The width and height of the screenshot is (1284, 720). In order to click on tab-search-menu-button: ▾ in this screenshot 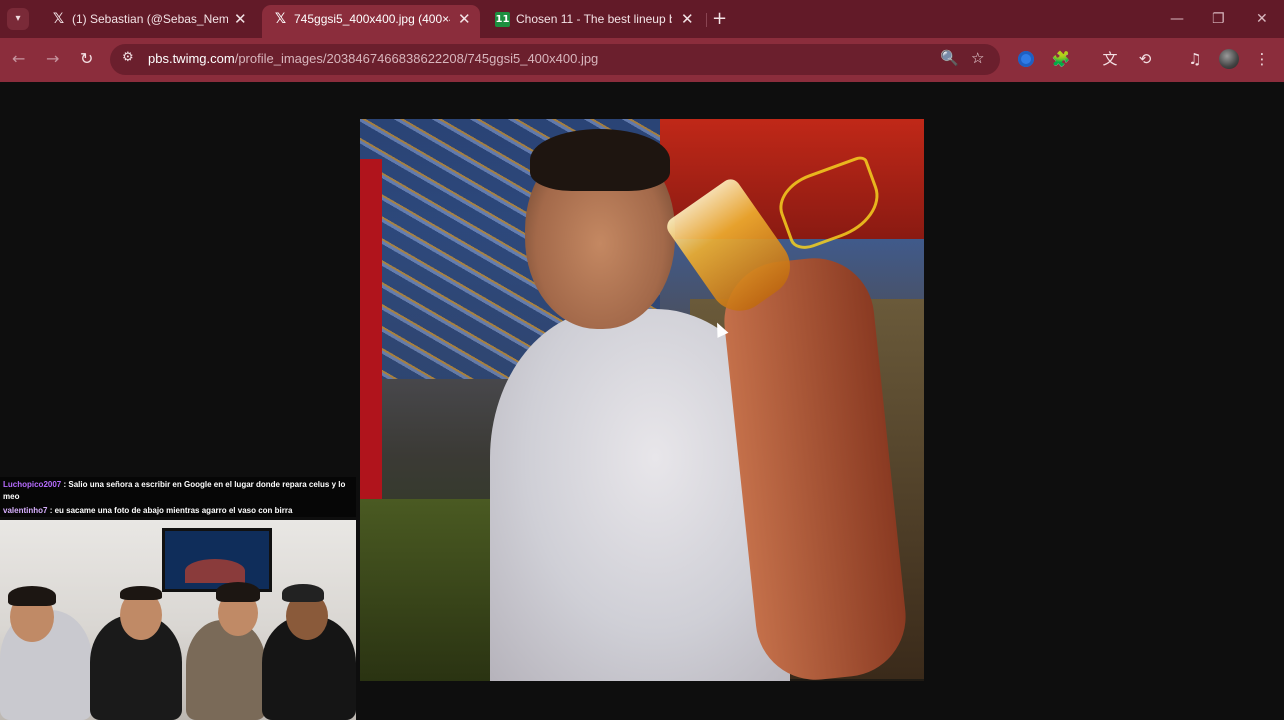, I will do `click(18, 19)`.